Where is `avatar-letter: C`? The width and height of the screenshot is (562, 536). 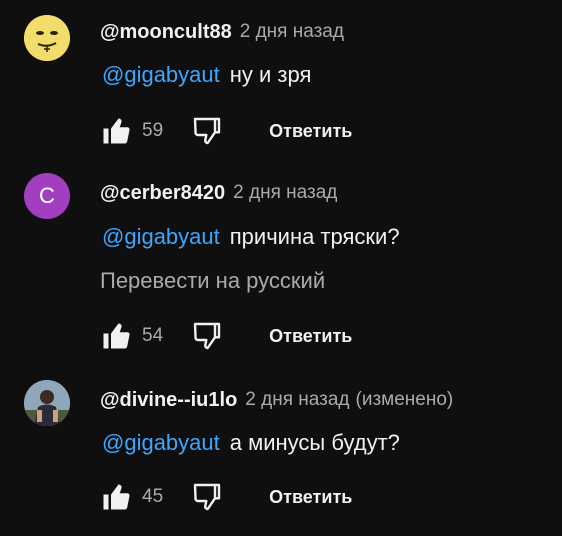 avatar-letter: C is located at coordinates (47, 195).